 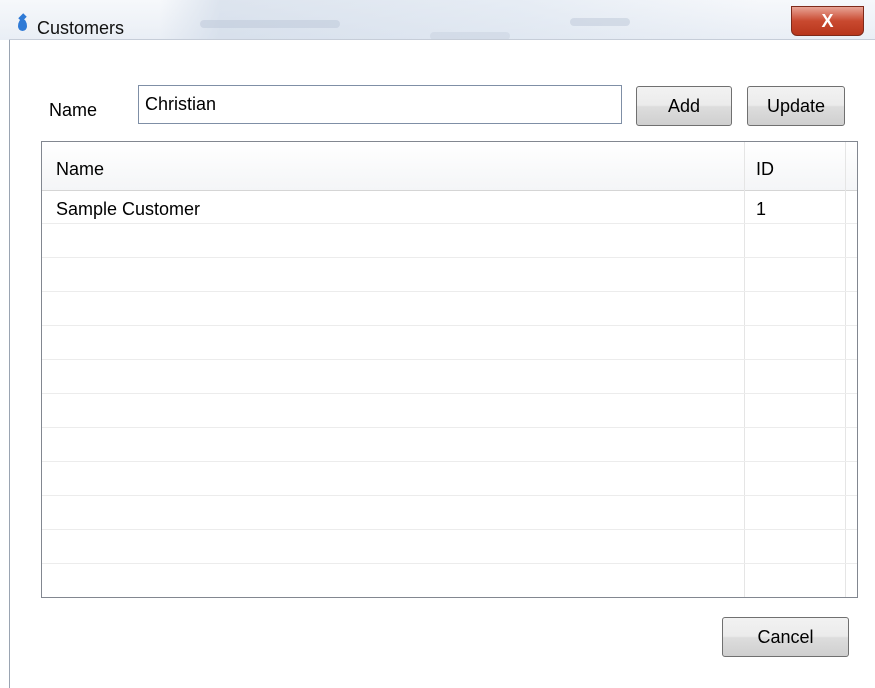 What do you see at coordinates (449, 166) in the screenshot?
I see `list-header: Name ID` at bounding box center [449, 166].